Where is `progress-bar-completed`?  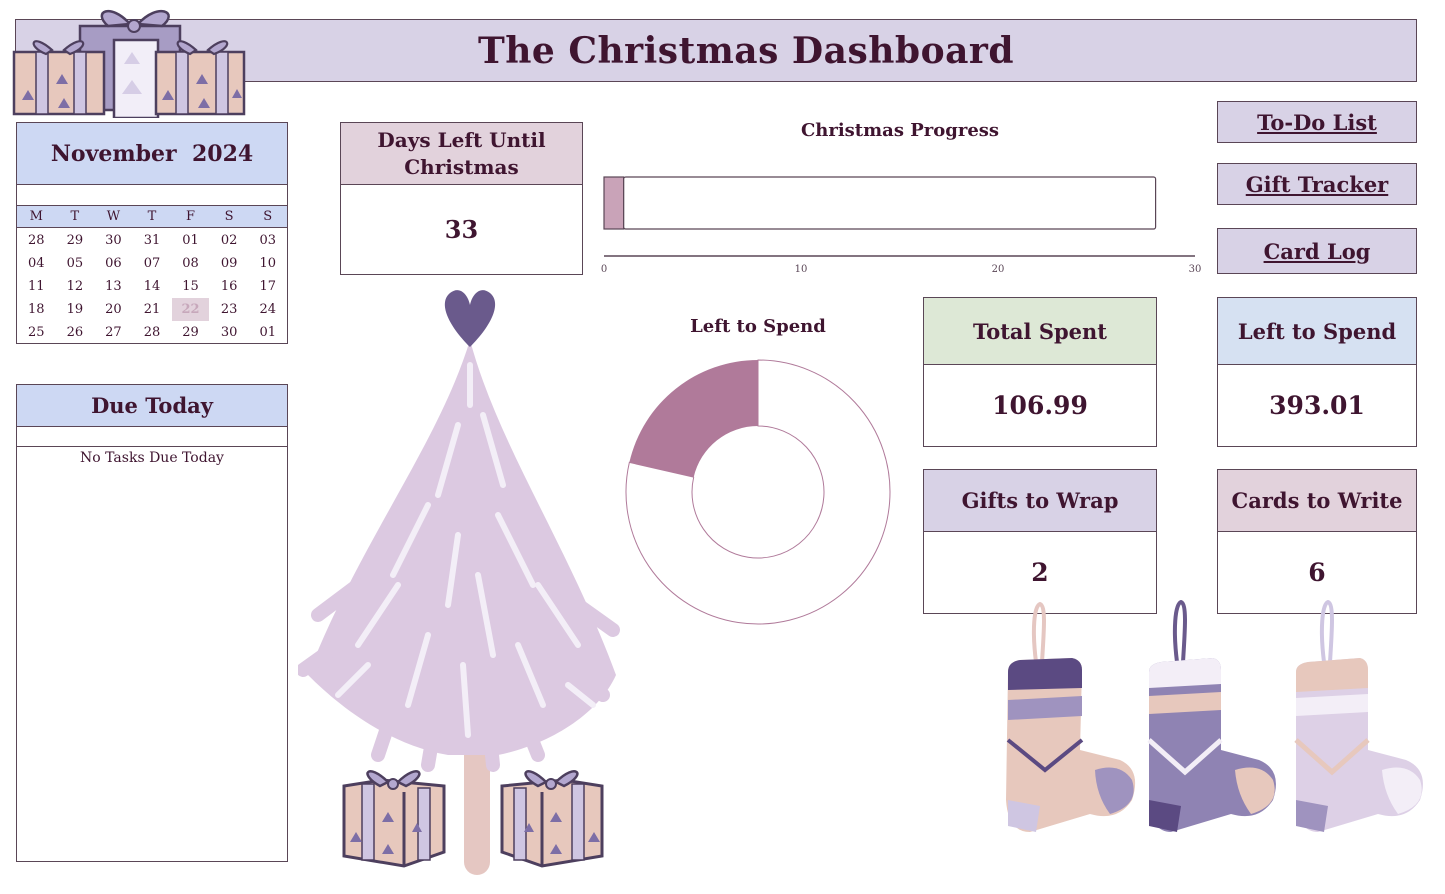 progress-bar-completed is located at coordinates (614, 203).